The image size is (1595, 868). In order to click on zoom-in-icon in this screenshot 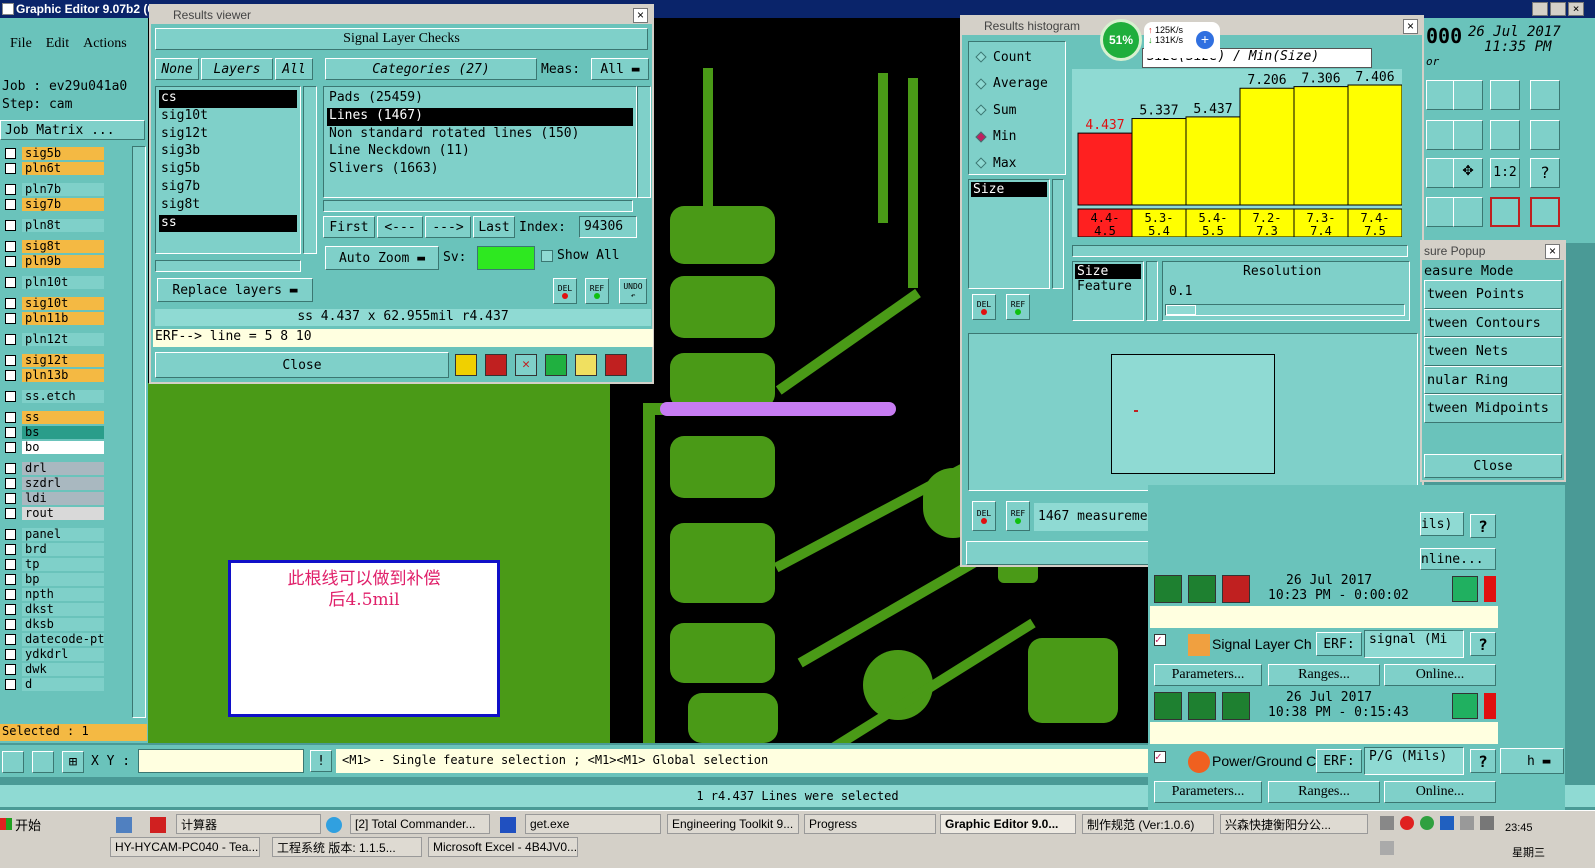, I will do `click(1465, 589)`.